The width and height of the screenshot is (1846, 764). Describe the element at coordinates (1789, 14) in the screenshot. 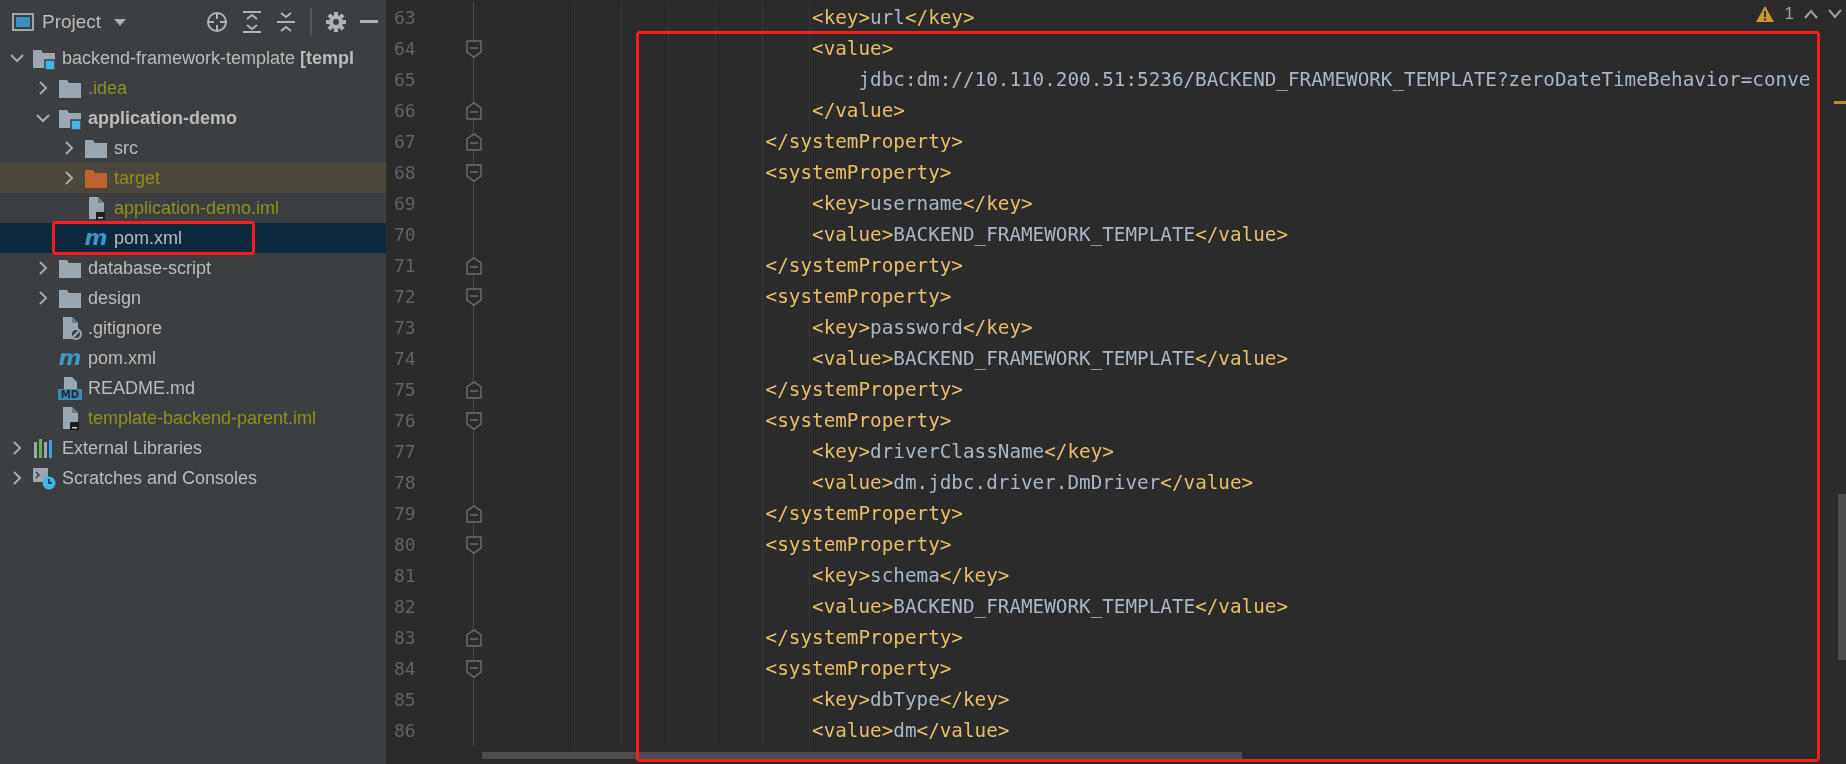

I see `warning-count: 1` at that location.